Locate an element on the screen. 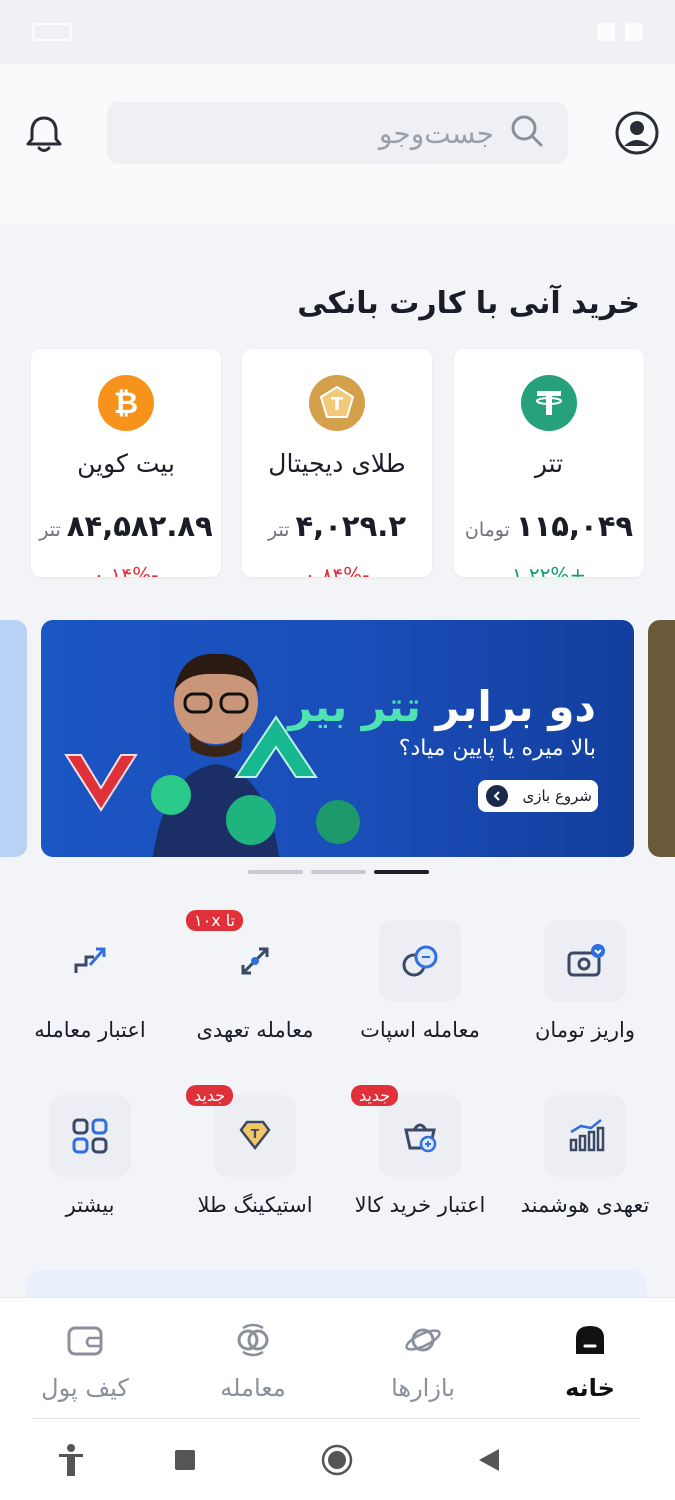  gold-tether-icon: T is located at coordinates (337, 403).